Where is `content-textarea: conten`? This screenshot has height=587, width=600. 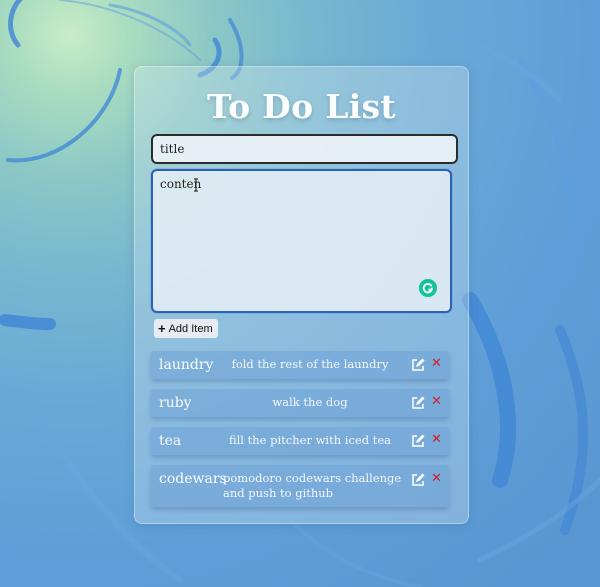
content-textarea: conten is located at coordinates (301, 241).